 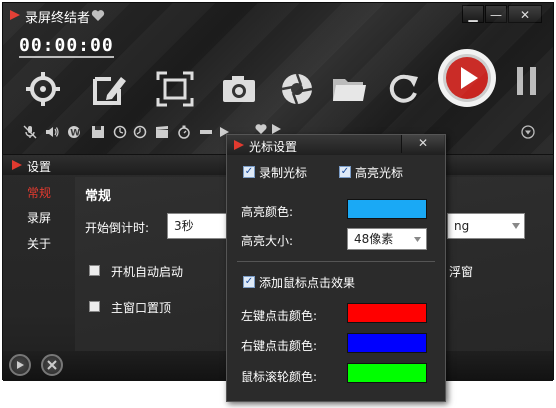 I want to click on save-icon, so click(x=98, y=132).